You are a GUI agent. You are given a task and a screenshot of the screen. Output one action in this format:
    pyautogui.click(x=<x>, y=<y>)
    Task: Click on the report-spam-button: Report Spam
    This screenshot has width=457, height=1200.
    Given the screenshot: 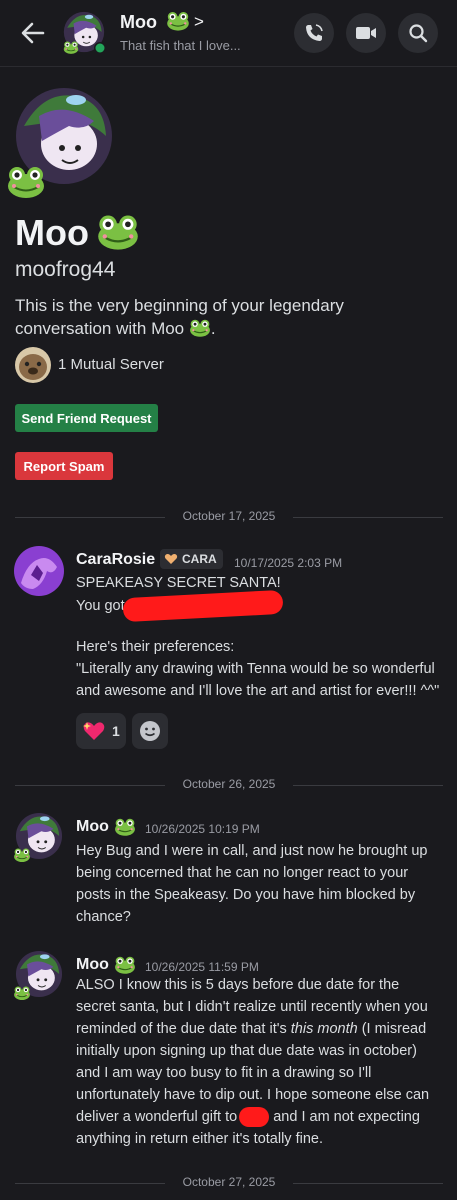 What is the action you would take?
    pyautogui.click(x=64, y=466)
    